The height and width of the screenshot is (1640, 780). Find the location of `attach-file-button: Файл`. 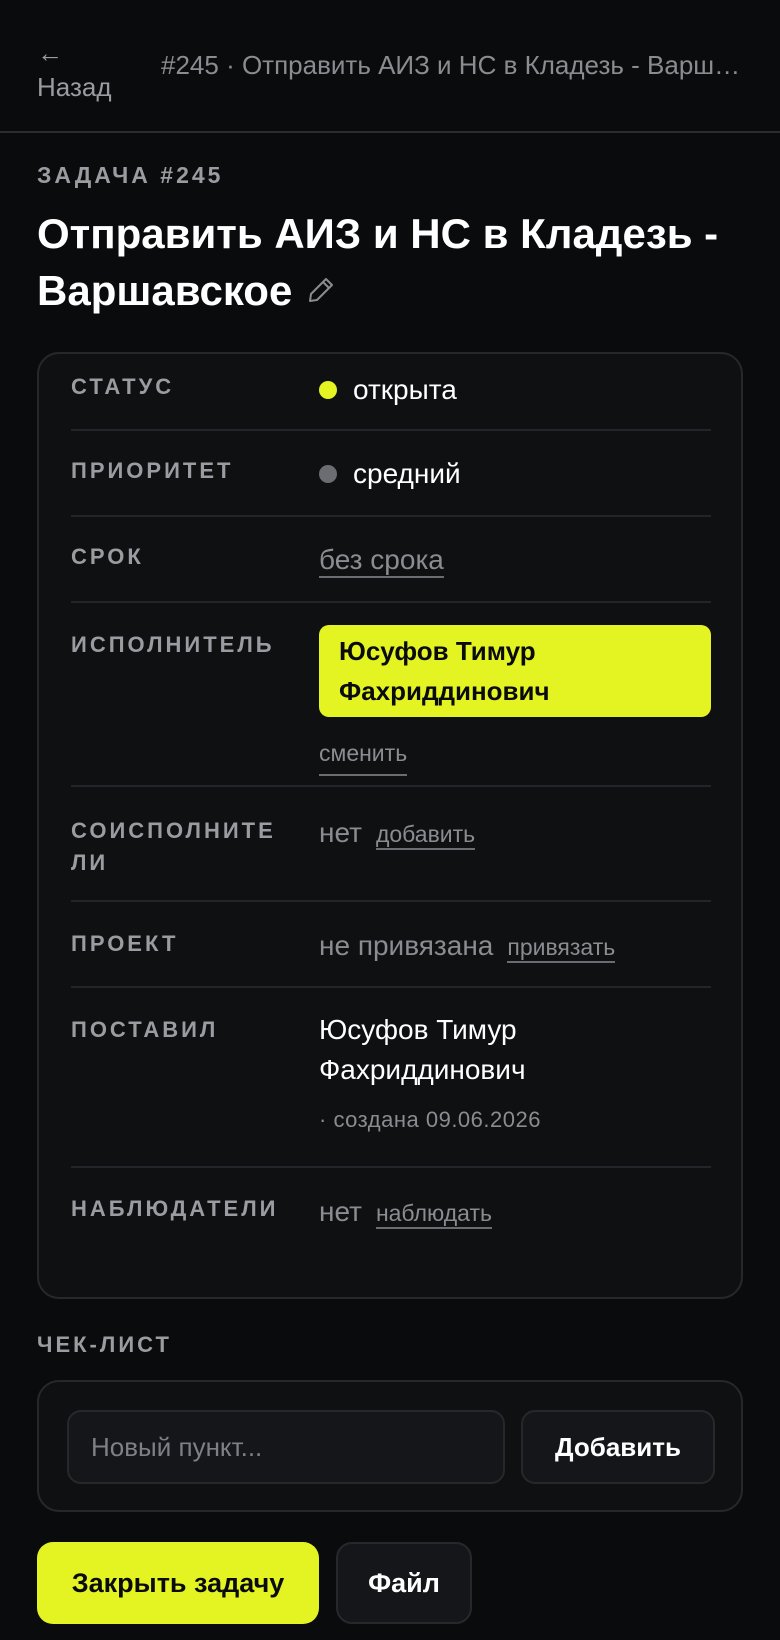

attach-file-button: Файл is located at coordinates (404, 1583).